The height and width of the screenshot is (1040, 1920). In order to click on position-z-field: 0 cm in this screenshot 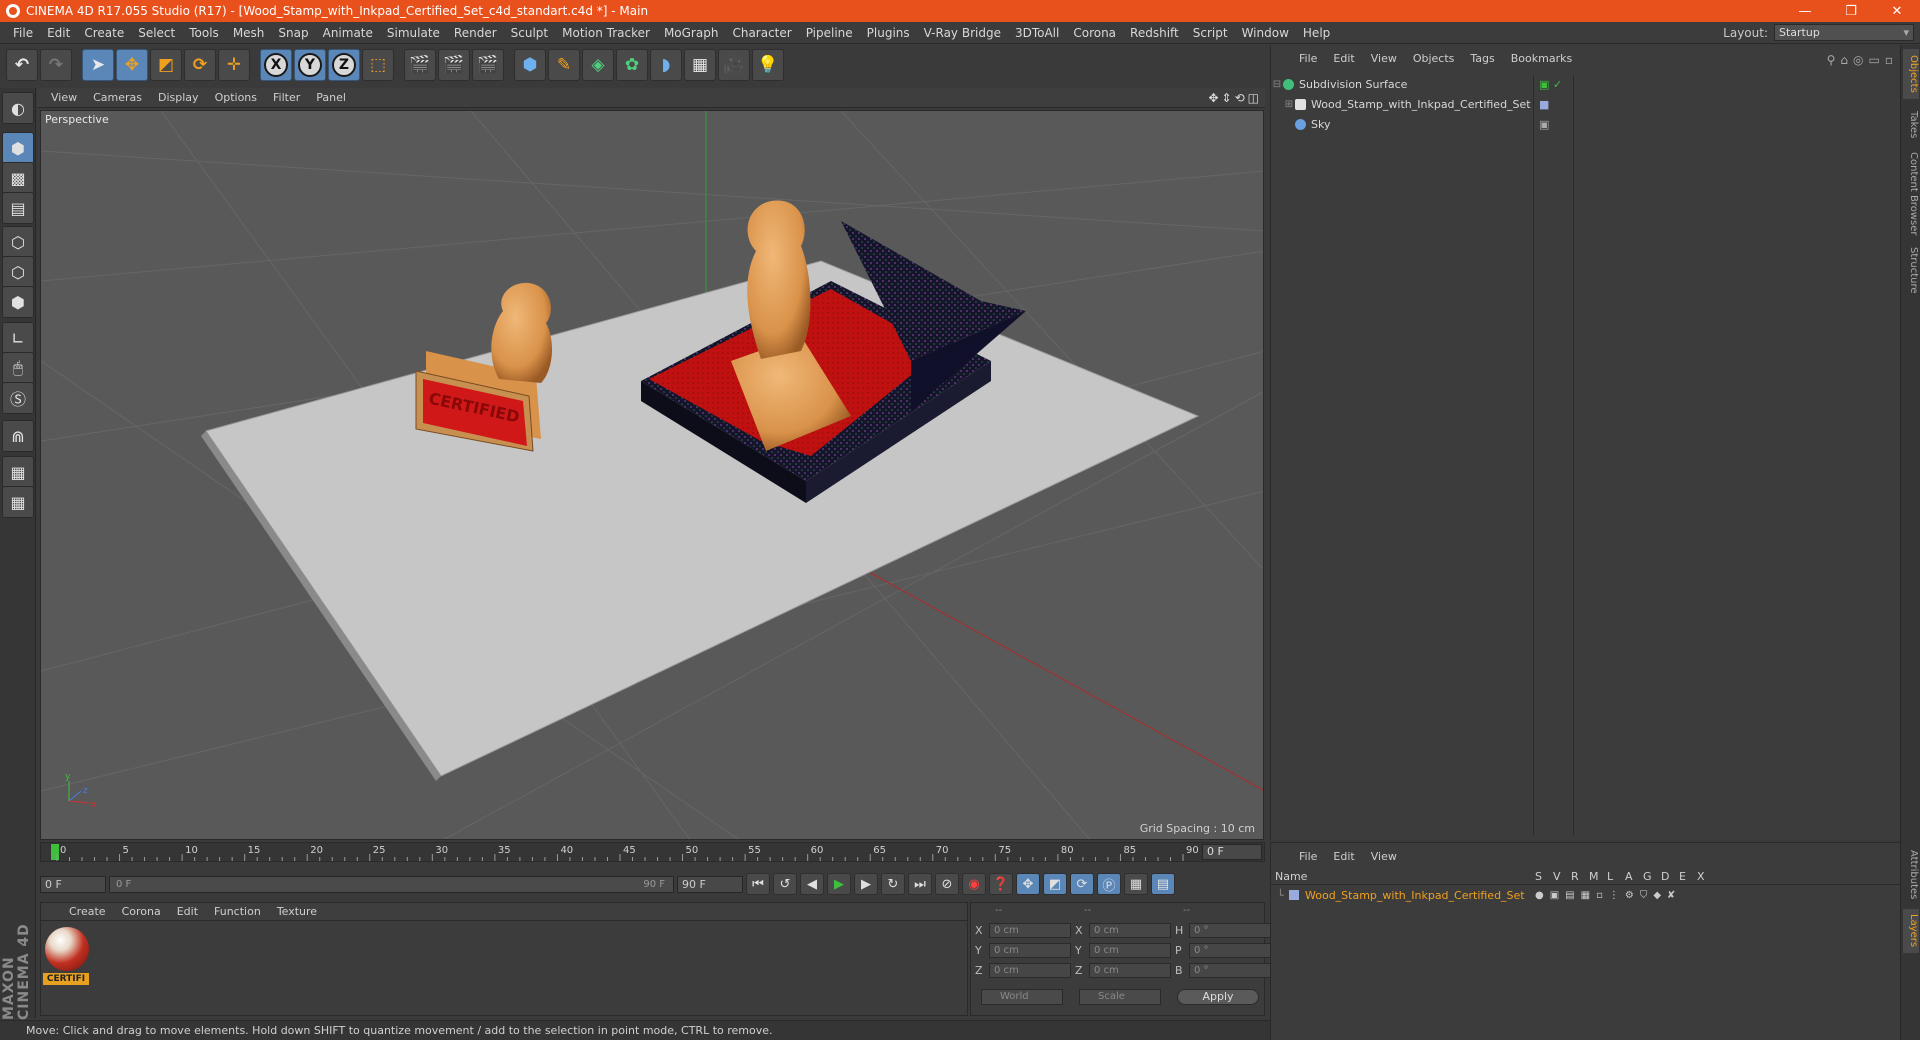, I will do `click(1030, 970)`.